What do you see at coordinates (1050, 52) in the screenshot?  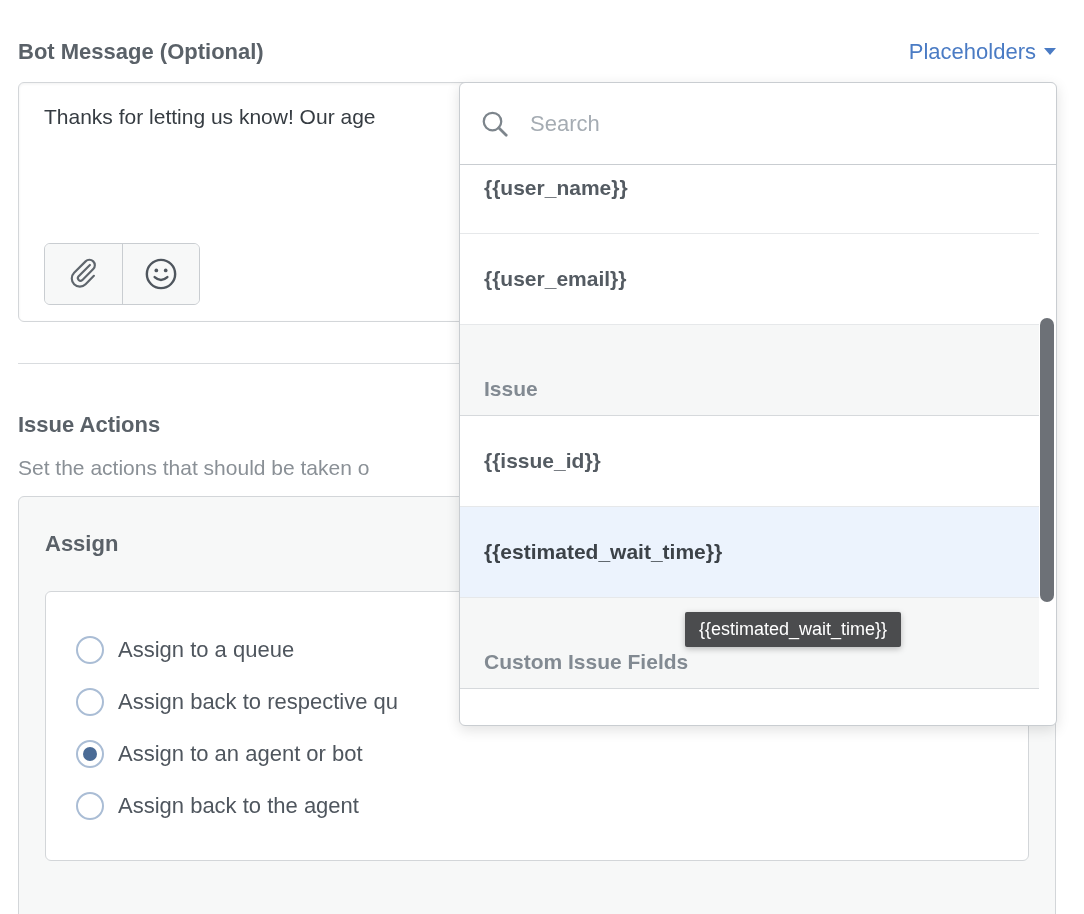 I see `caret-icon` at bounding box center [1050, 52].